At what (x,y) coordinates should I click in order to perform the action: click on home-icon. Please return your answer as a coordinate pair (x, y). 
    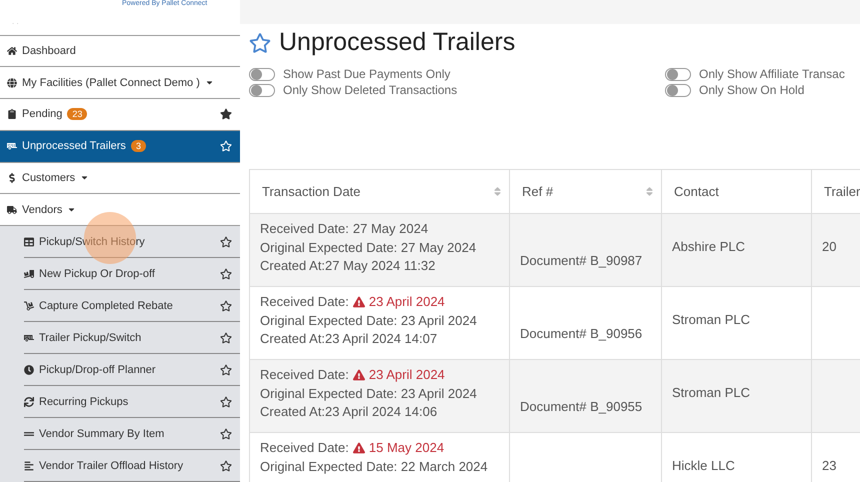
    Looking at the image, I should click on (12, 51).